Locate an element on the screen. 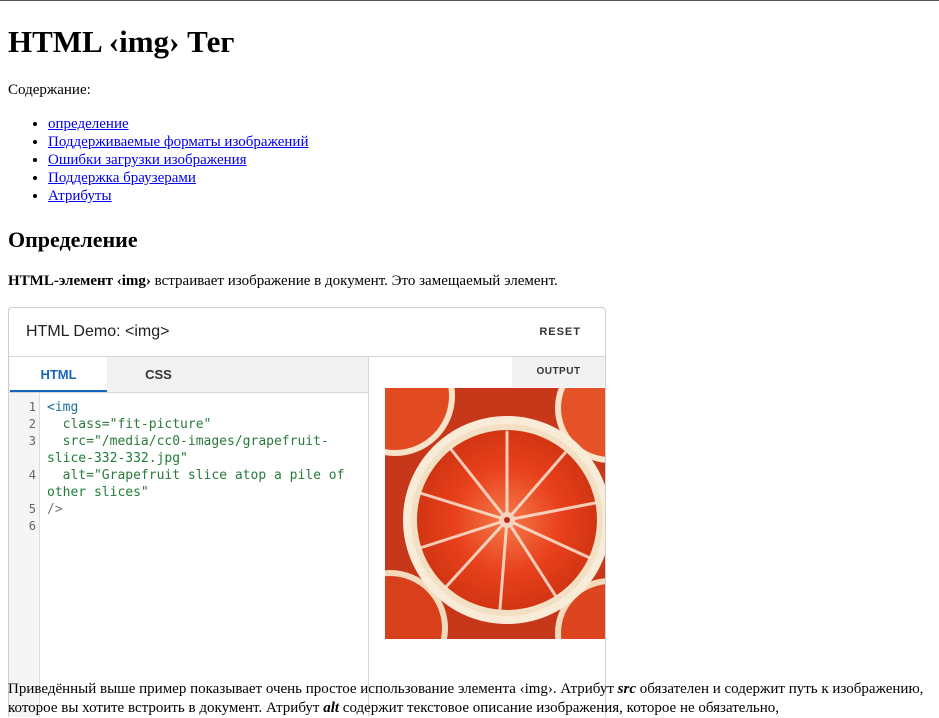 The width and height of the screenshot is (939, 718). toc-item: Поддержка браузерами is located at coordinates (178, 178).